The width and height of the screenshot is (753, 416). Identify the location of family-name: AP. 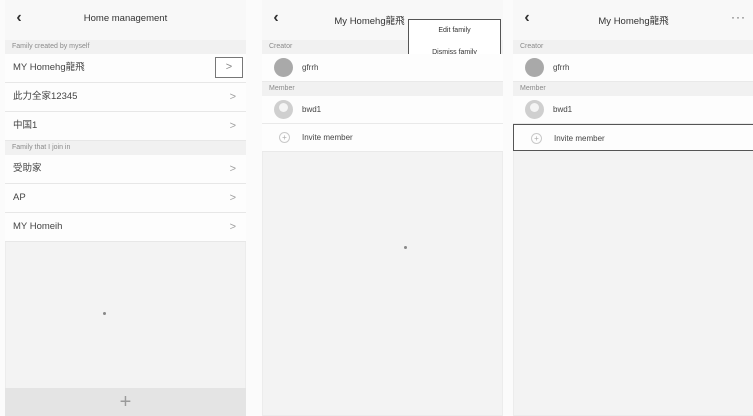
(19, 197).